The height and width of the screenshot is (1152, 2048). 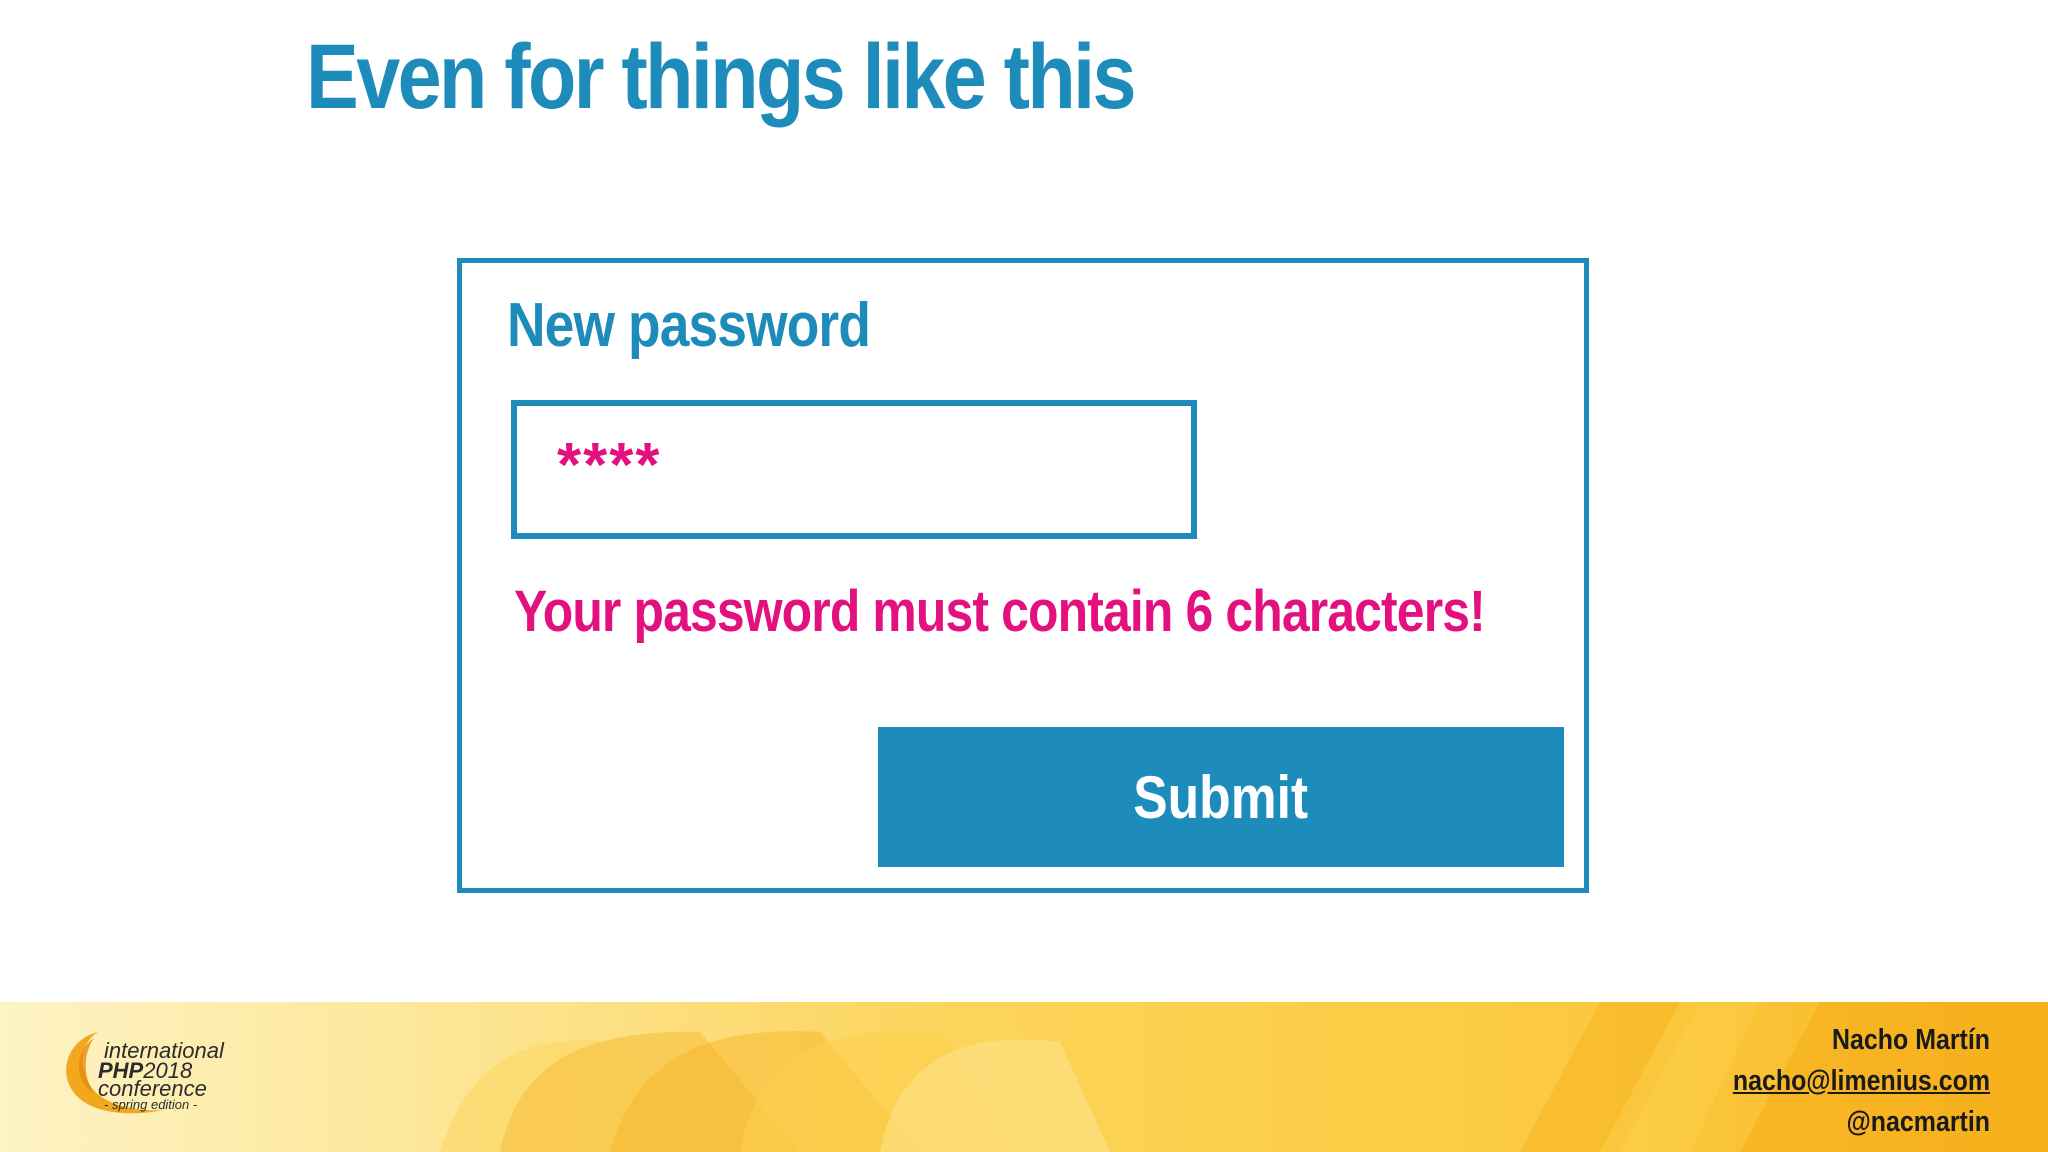 I want to click on slide-title: Even for things like this, so click(x=721, y=77).